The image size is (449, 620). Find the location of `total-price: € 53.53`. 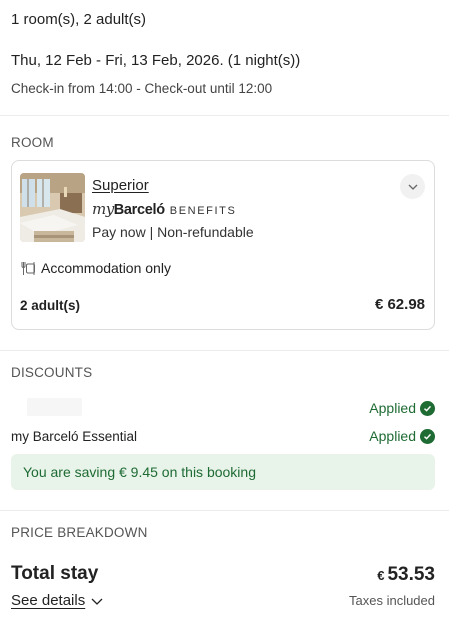

total-price: € 53.53 is located at coordinates (406, 575).